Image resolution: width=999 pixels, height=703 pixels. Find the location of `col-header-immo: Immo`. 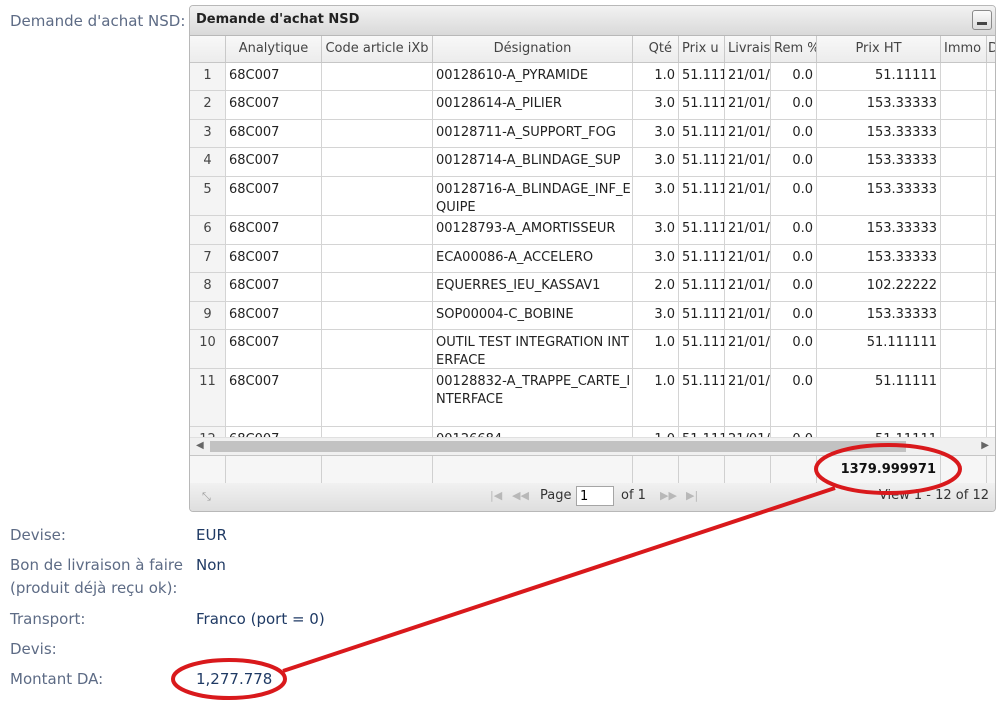

col-header-immo: Immo is located at coordinates (964, 49).